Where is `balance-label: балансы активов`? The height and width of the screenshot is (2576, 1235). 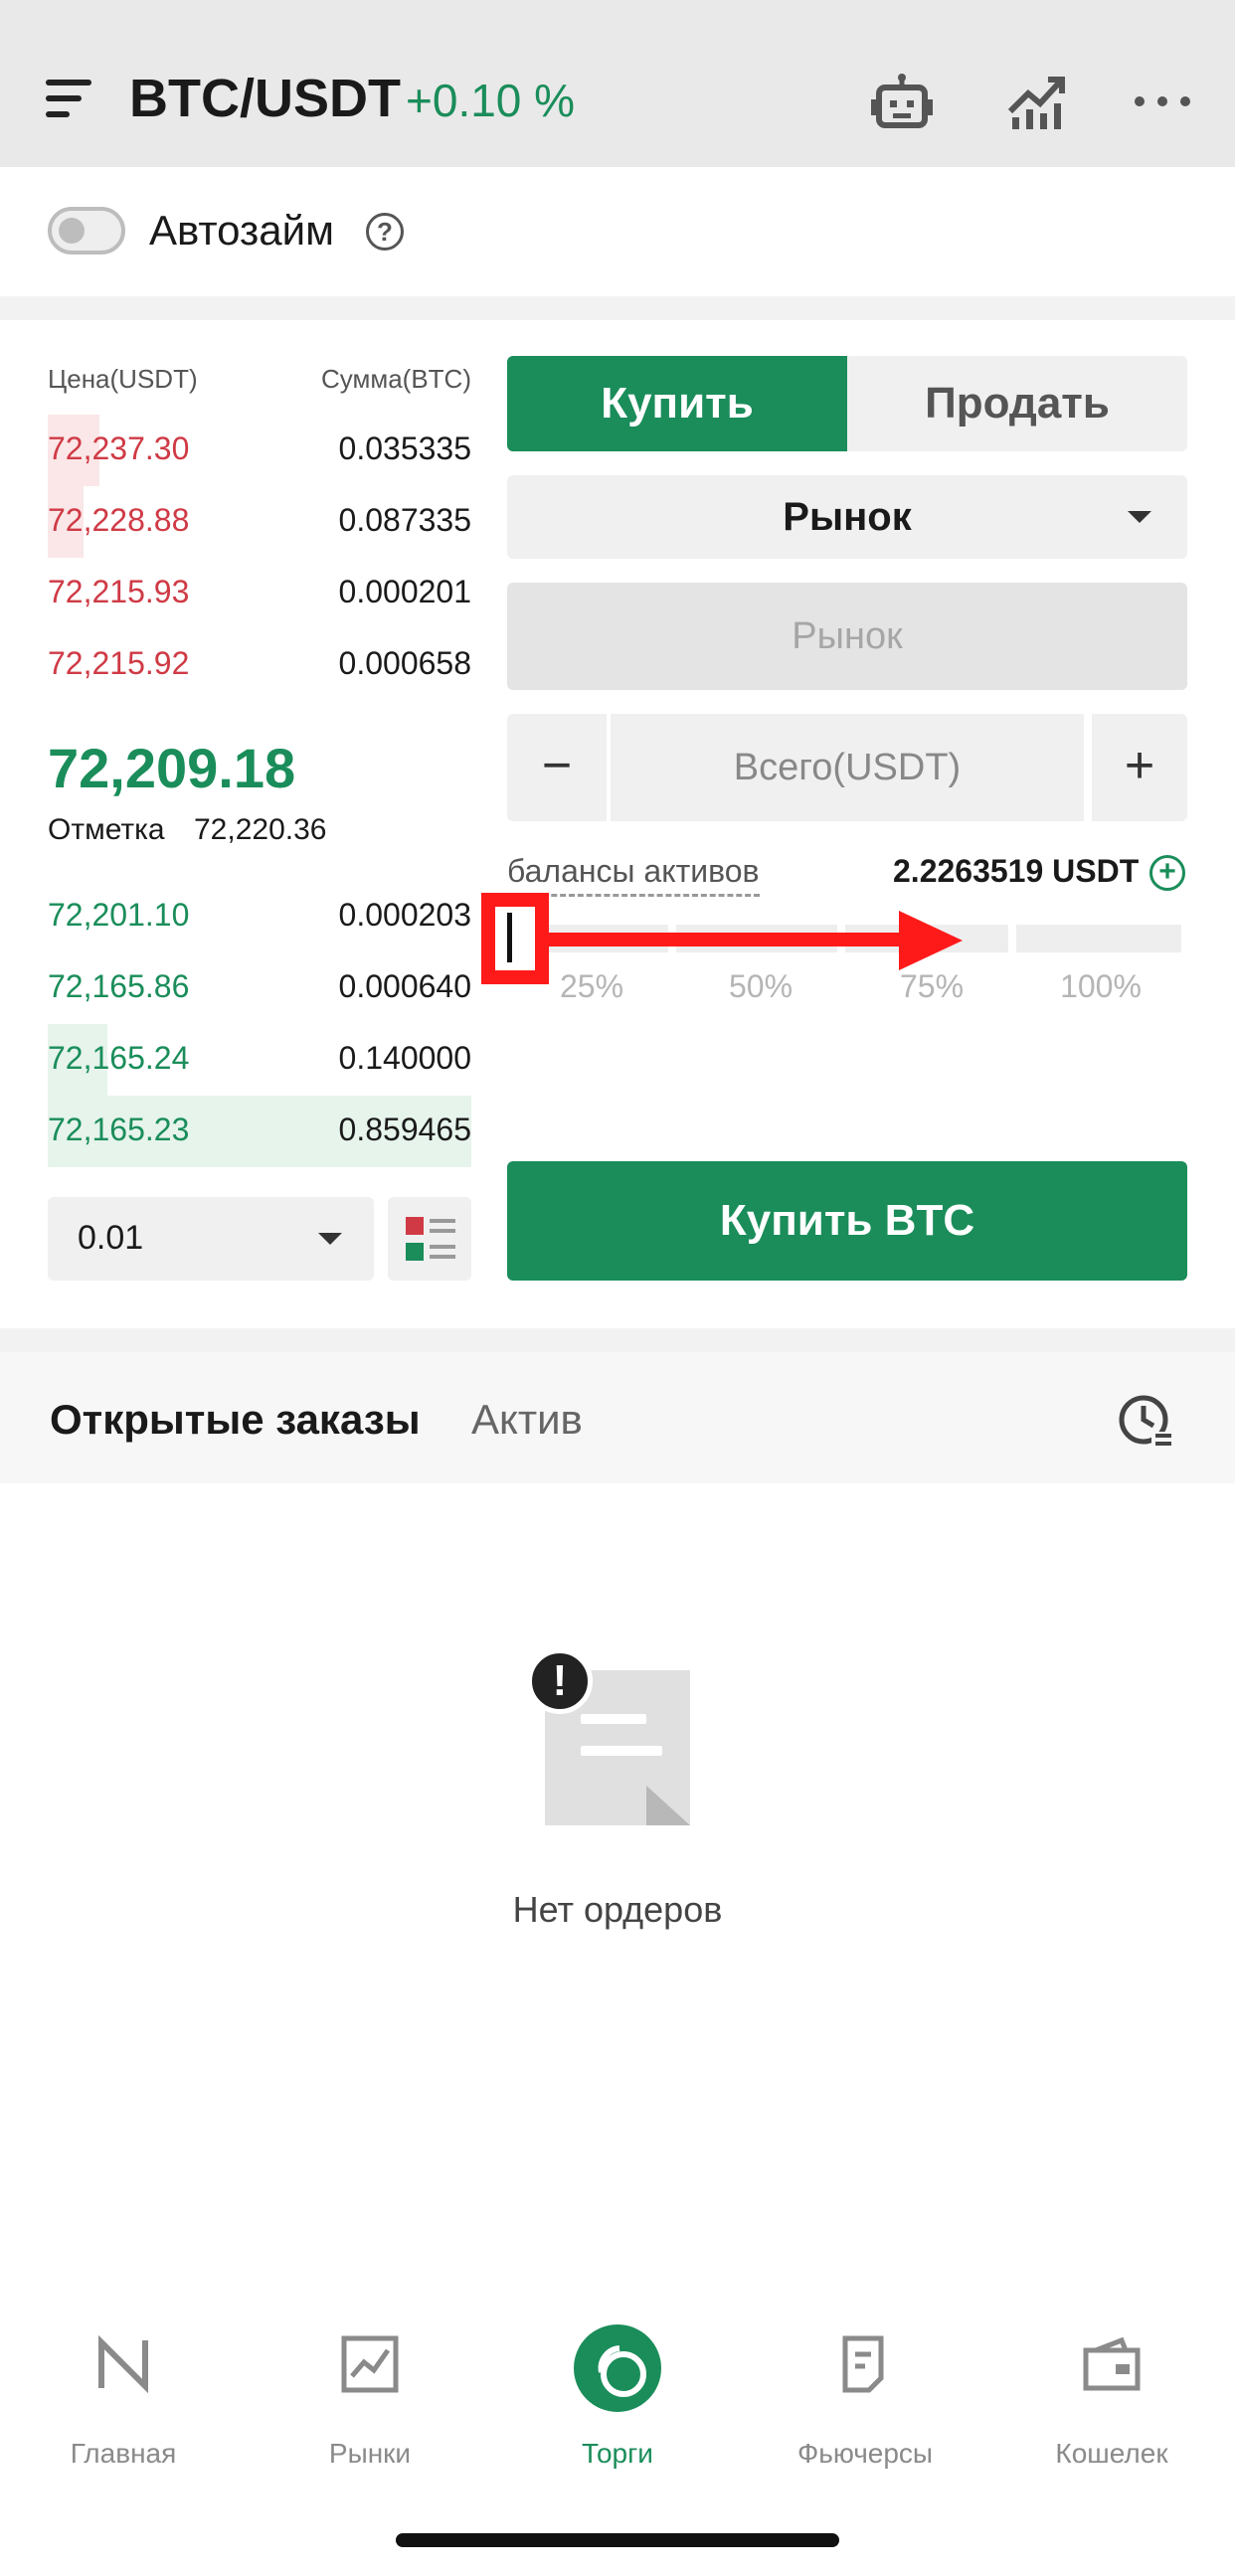 balance-label: балансы активов is located at coordinates (633, 875).